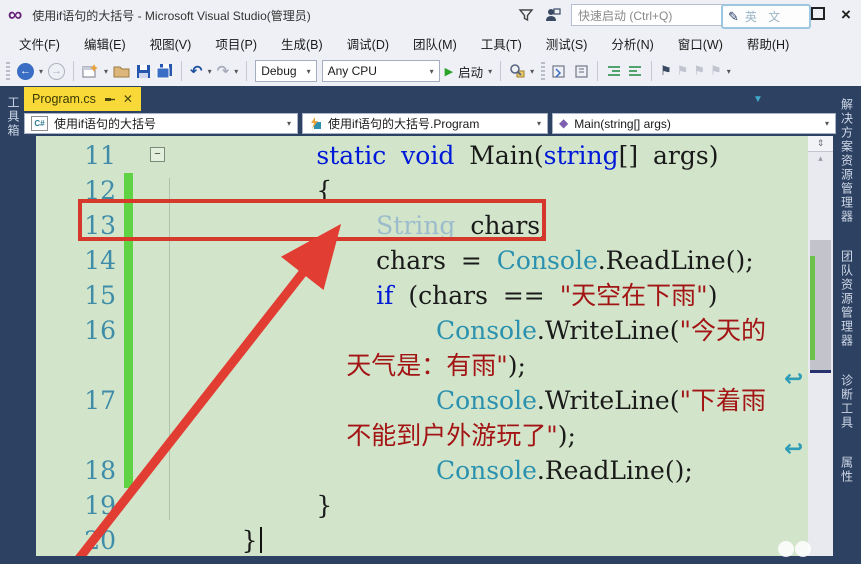 This screenshot has width=861, height=564. I want to click on code-text: Console.ReadLine();, so click(564, 470).